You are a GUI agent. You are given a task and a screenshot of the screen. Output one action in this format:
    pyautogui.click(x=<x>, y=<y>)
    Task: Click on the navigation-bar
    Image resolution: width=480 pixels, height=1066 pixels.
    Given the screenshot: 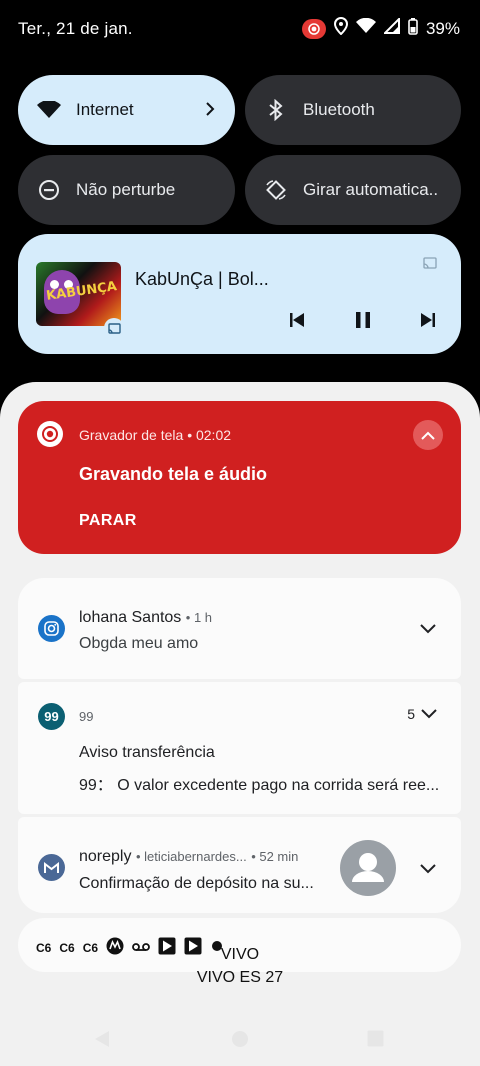 What is the action you would take?
    pyautogui.click(x=240, y=1043)
    